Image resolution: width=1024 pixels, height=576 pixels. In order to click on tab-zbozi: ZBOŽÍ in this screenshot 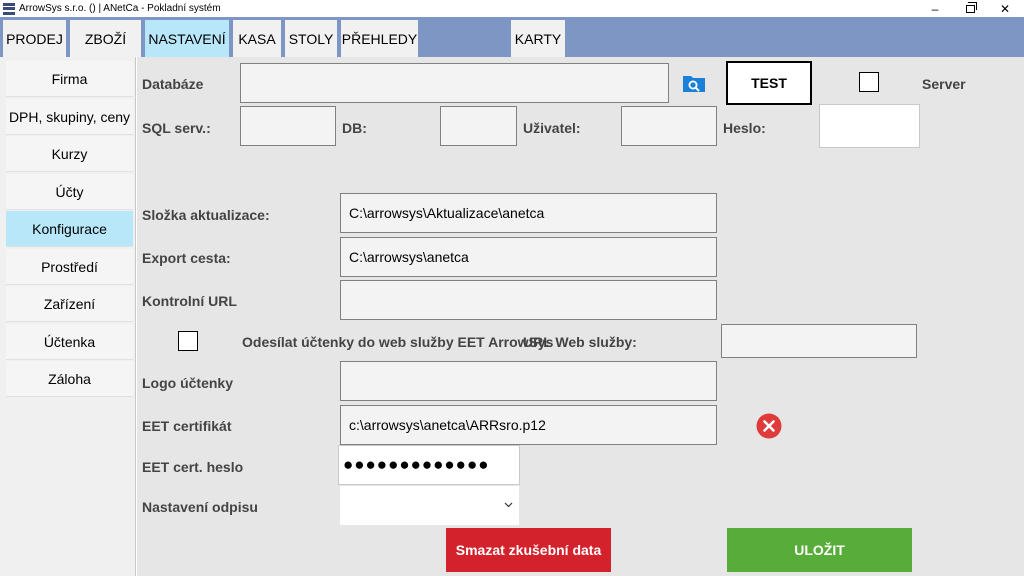, I will do `click(105, 38)`.